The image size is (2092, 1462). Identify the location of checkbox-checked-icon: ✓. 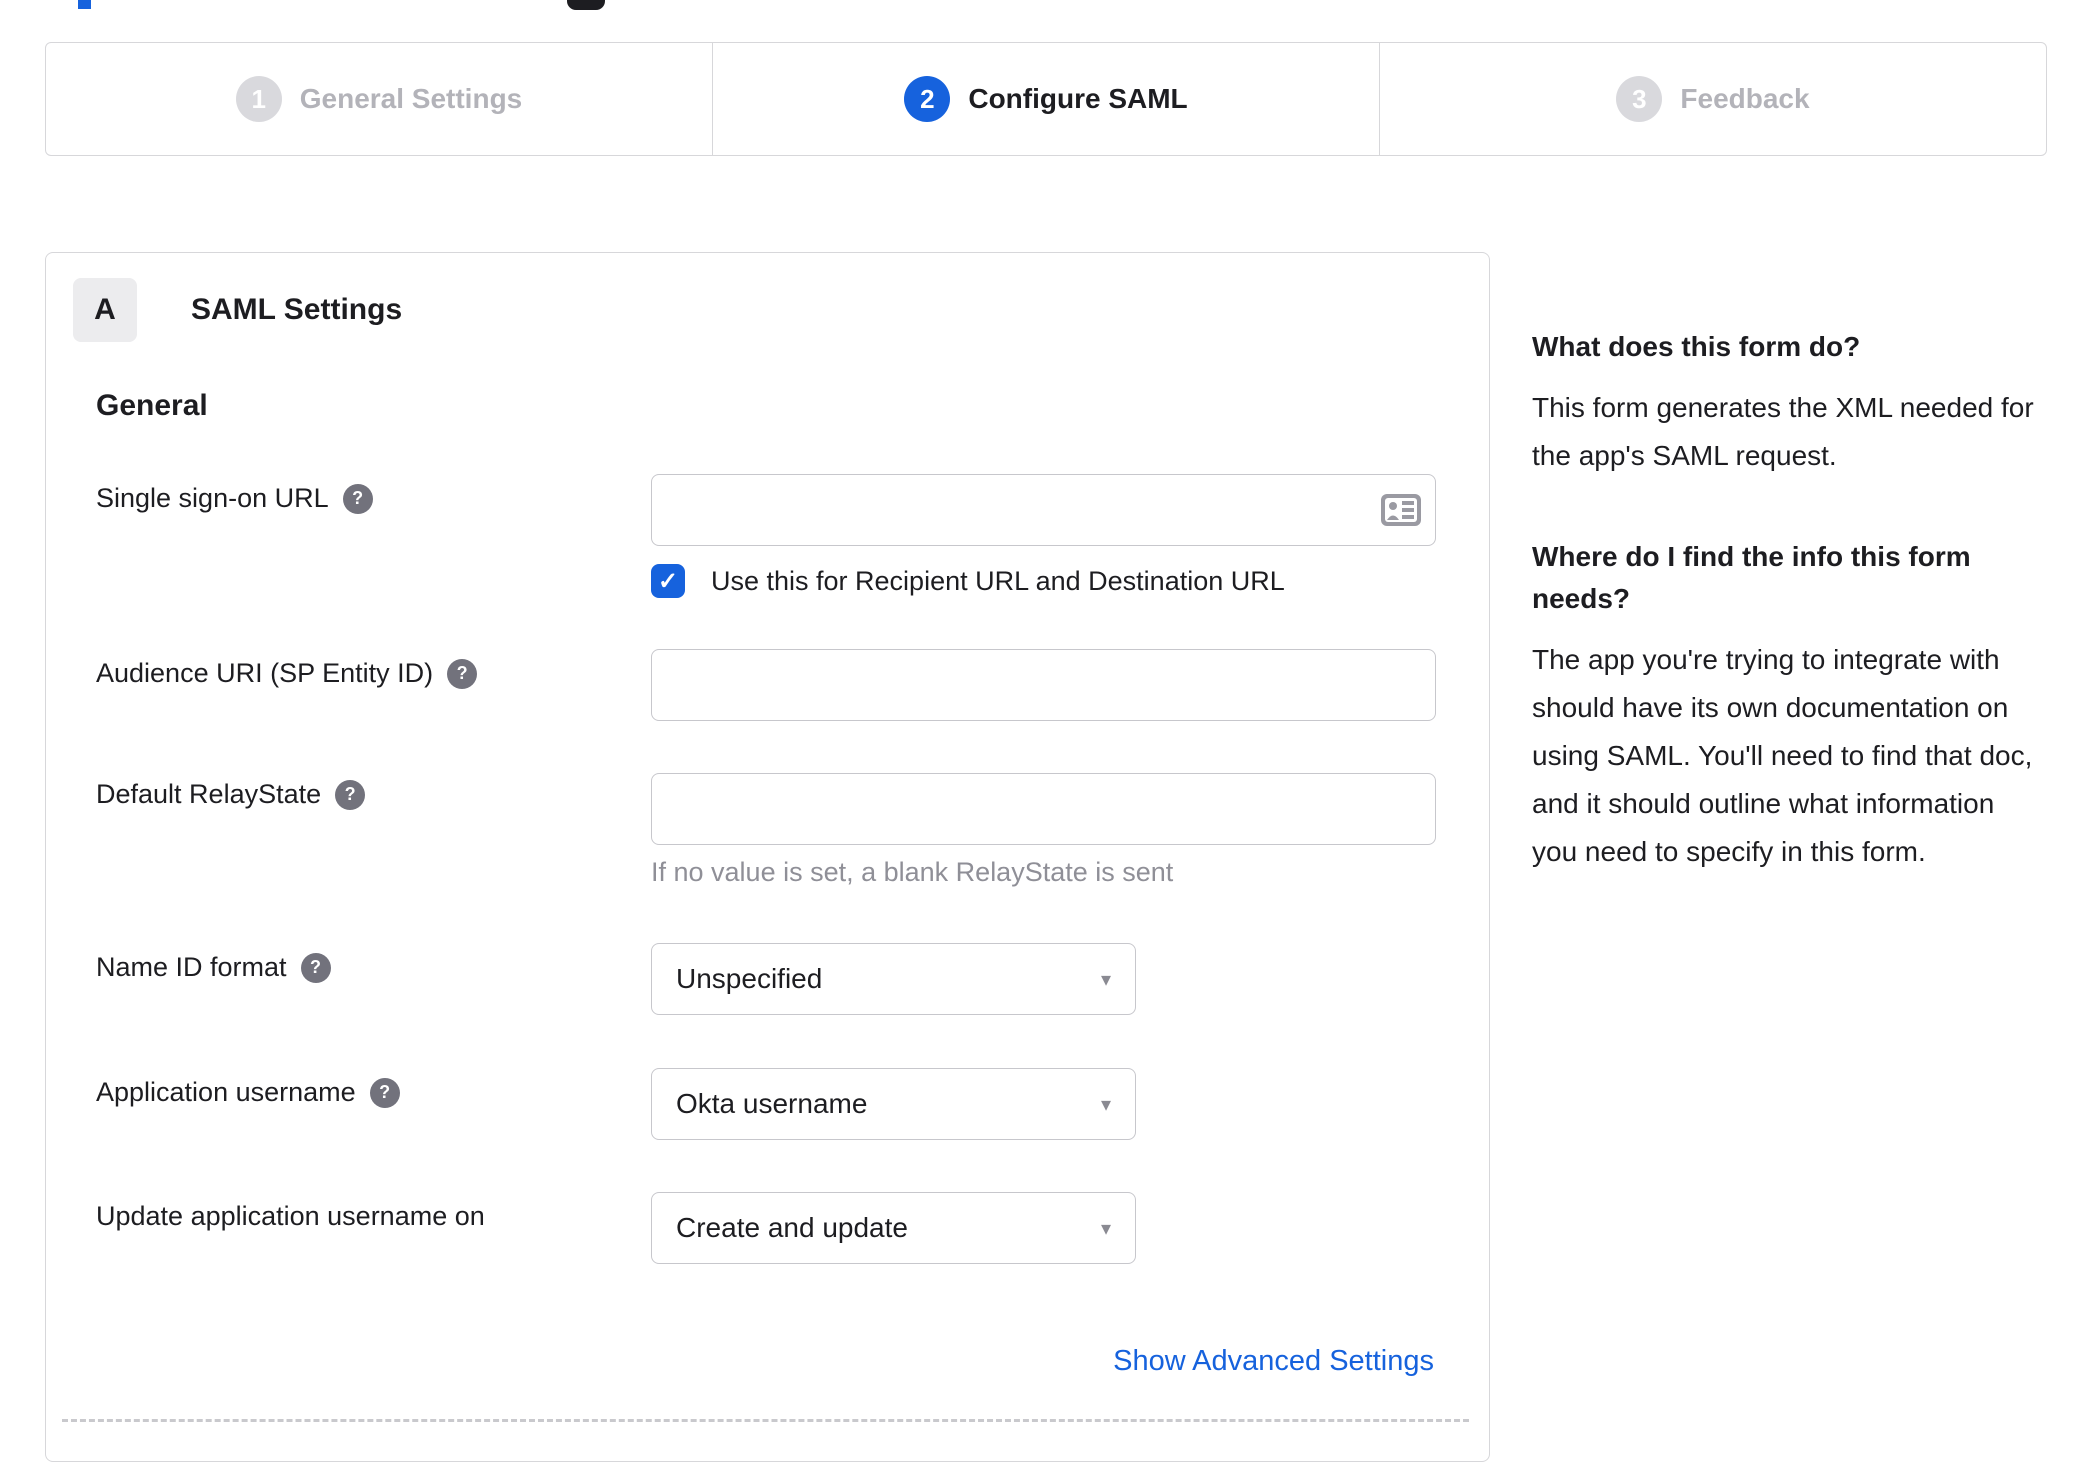
(668, 581).